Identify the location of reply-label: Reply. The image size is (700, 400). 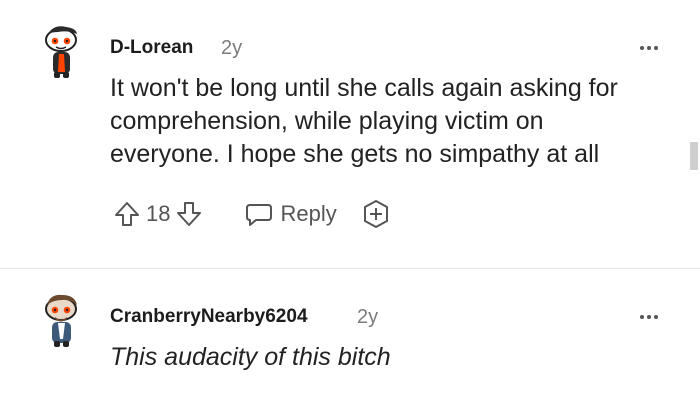
(308, 213).